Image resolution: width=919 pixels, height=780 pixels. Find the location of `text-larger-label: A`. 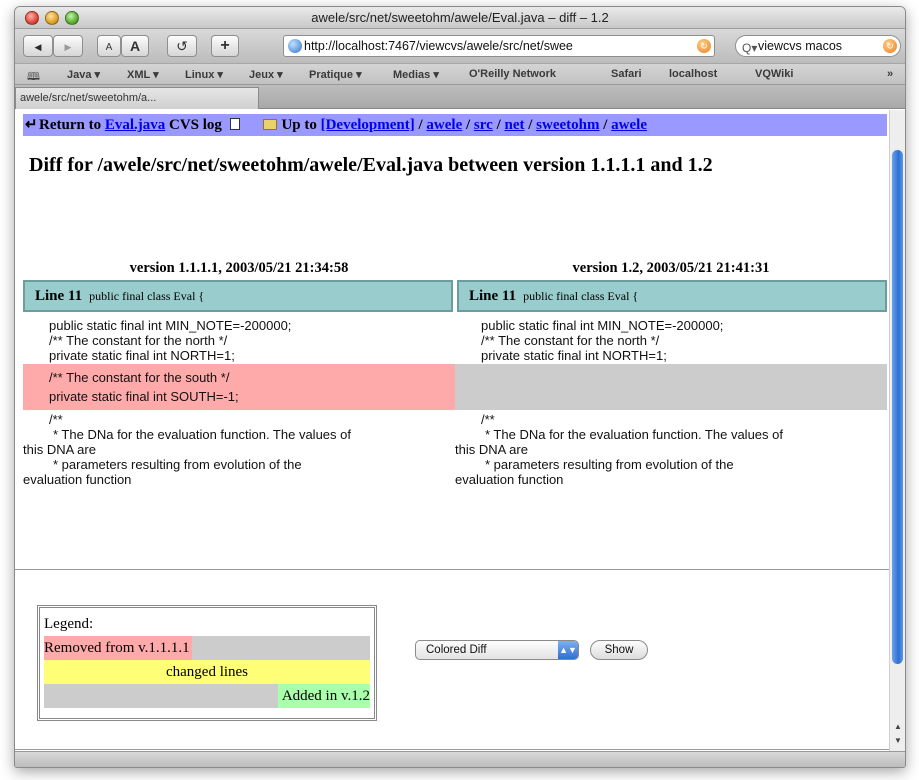

text-larger-label: A is located at coordinates (135, 46).